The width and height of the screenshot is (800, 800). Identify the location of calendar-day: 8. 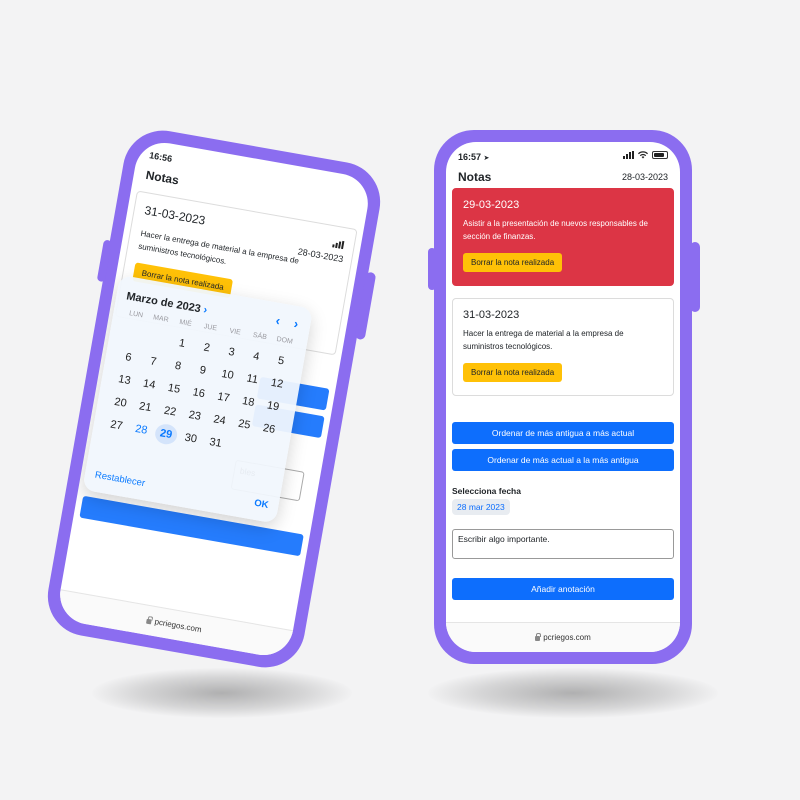
(178, 366).